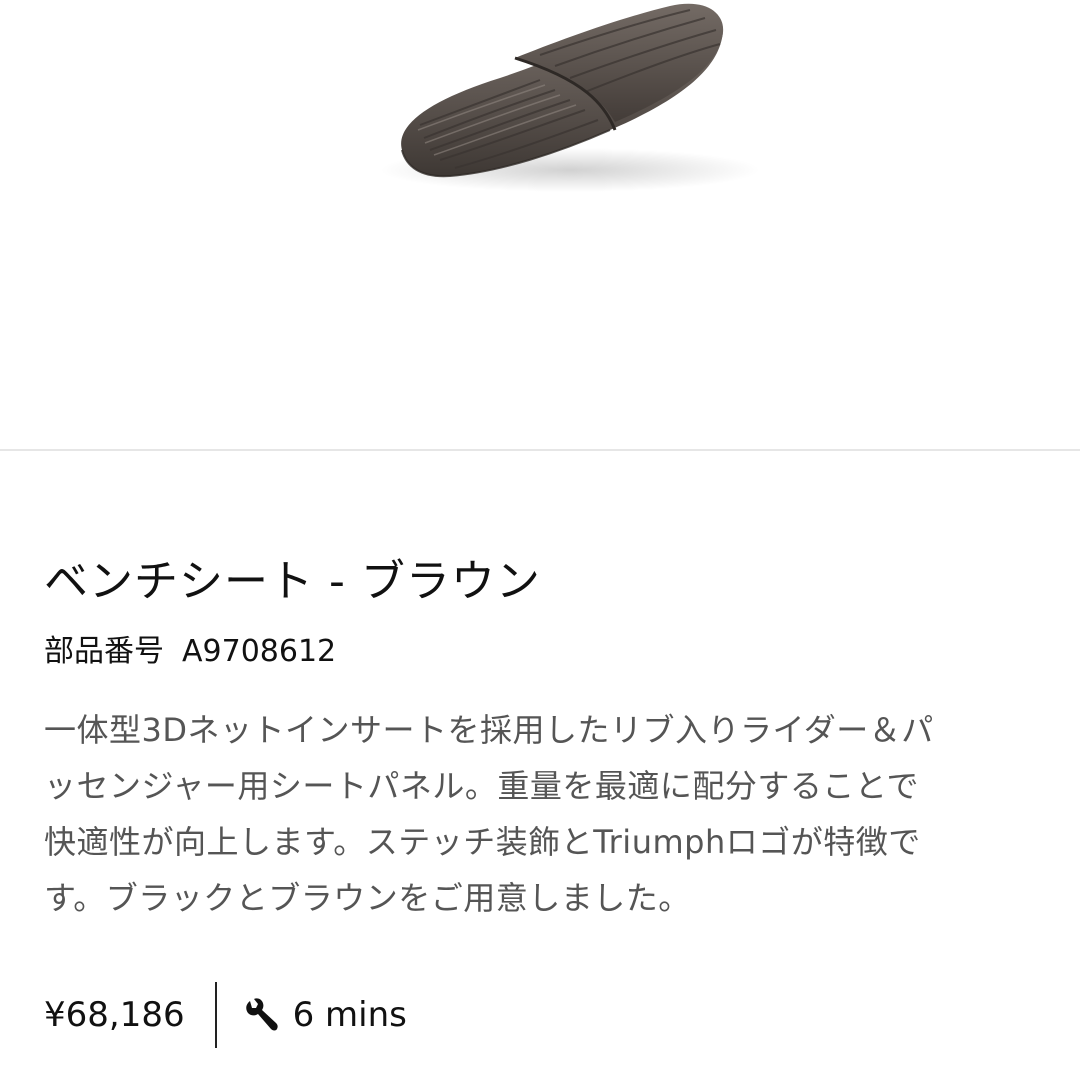 Image resolution: width=1080 pixels, height=1080 pixels. I want to click on product-price: ¥68,186, so click(114, 1015).